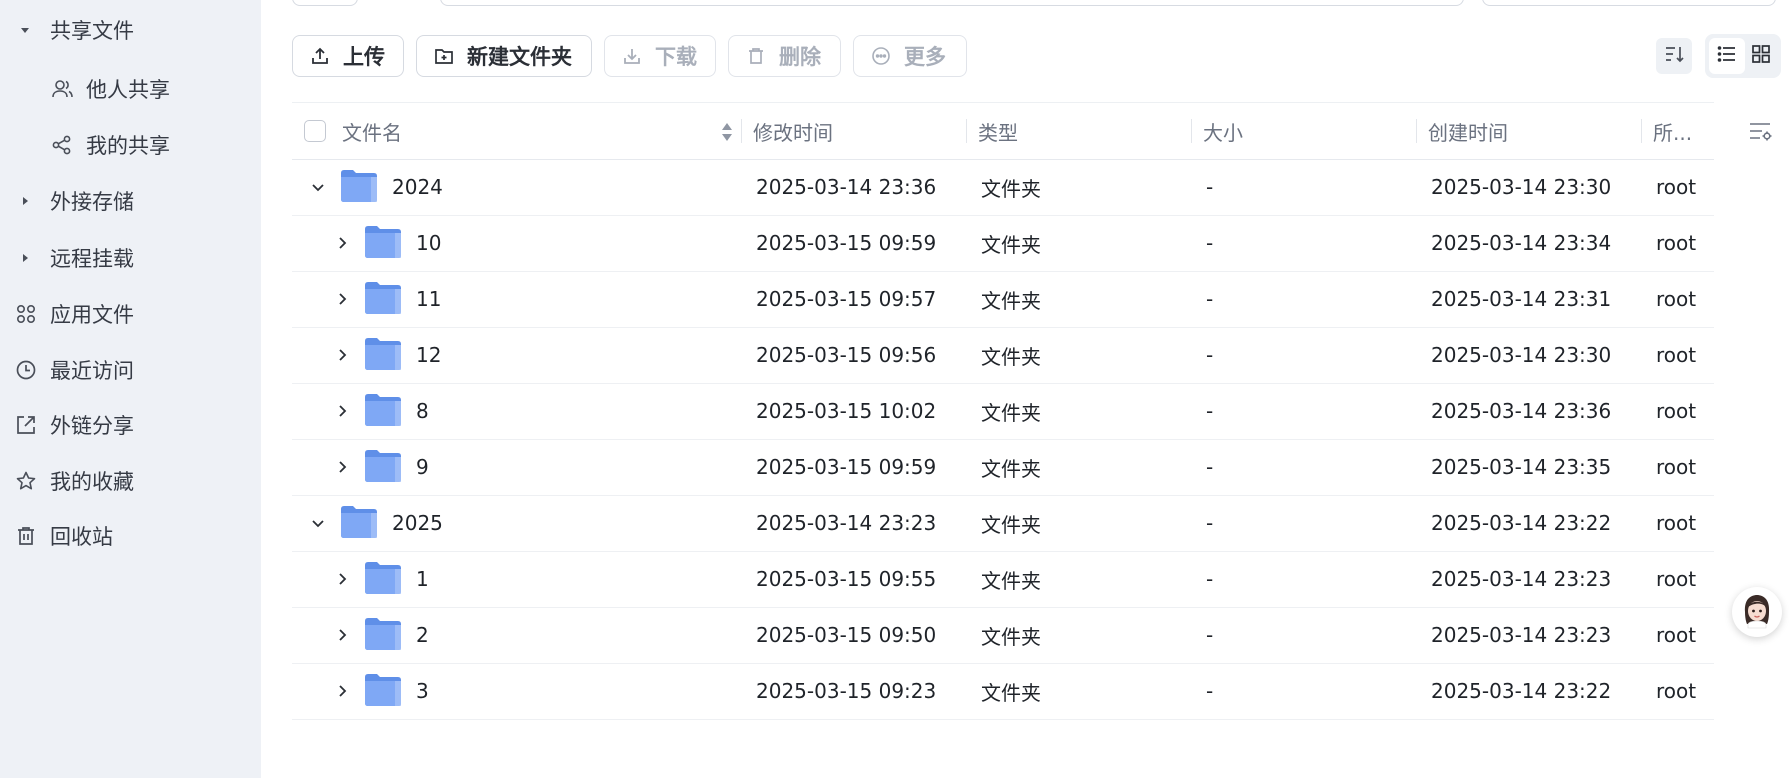 The height and width of the screenshot is (778, 1789). I want to click on modified-time: 2025-03-15 10:02, so click(846, 411).